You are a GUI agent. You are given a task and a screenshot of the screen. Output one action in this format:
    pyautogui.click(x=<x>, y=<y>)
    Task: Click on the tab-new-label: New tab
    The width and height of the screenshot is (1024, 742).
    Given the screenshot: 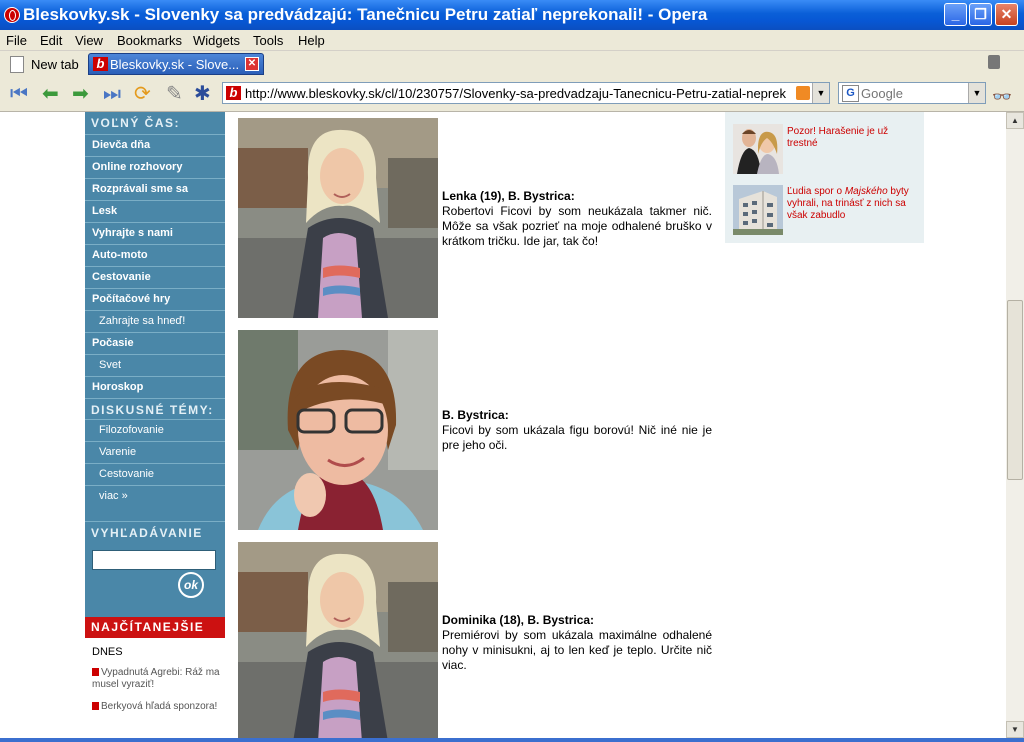 What is the action you would take?
    pyautogui.click(x=55, y=64)
    